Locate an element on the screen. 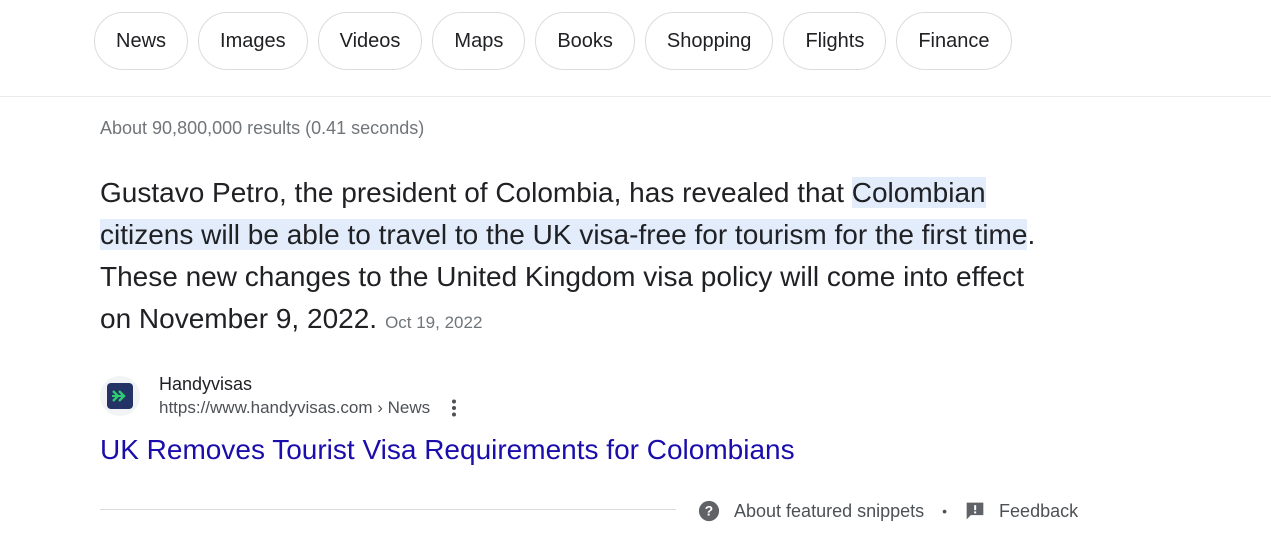 This screenshot has height=539, width=1271. chip-flights: Flights is located at coordinates (835, 41).